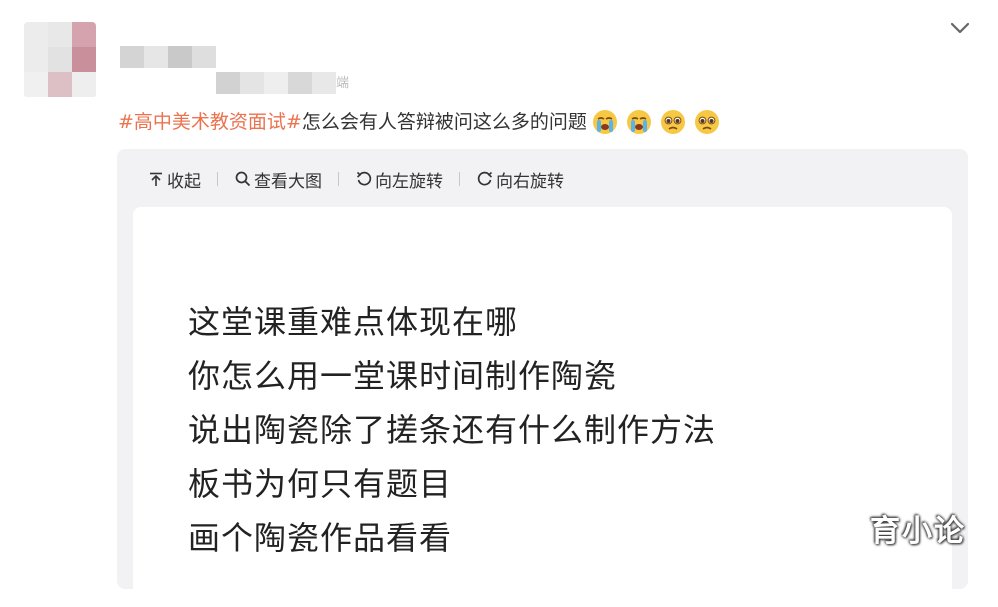 This screenshot has height=607, width=998. Describe the element at coordinates (343, 83) in the screenshot. I see `post-source-suffix: 端` at that location.